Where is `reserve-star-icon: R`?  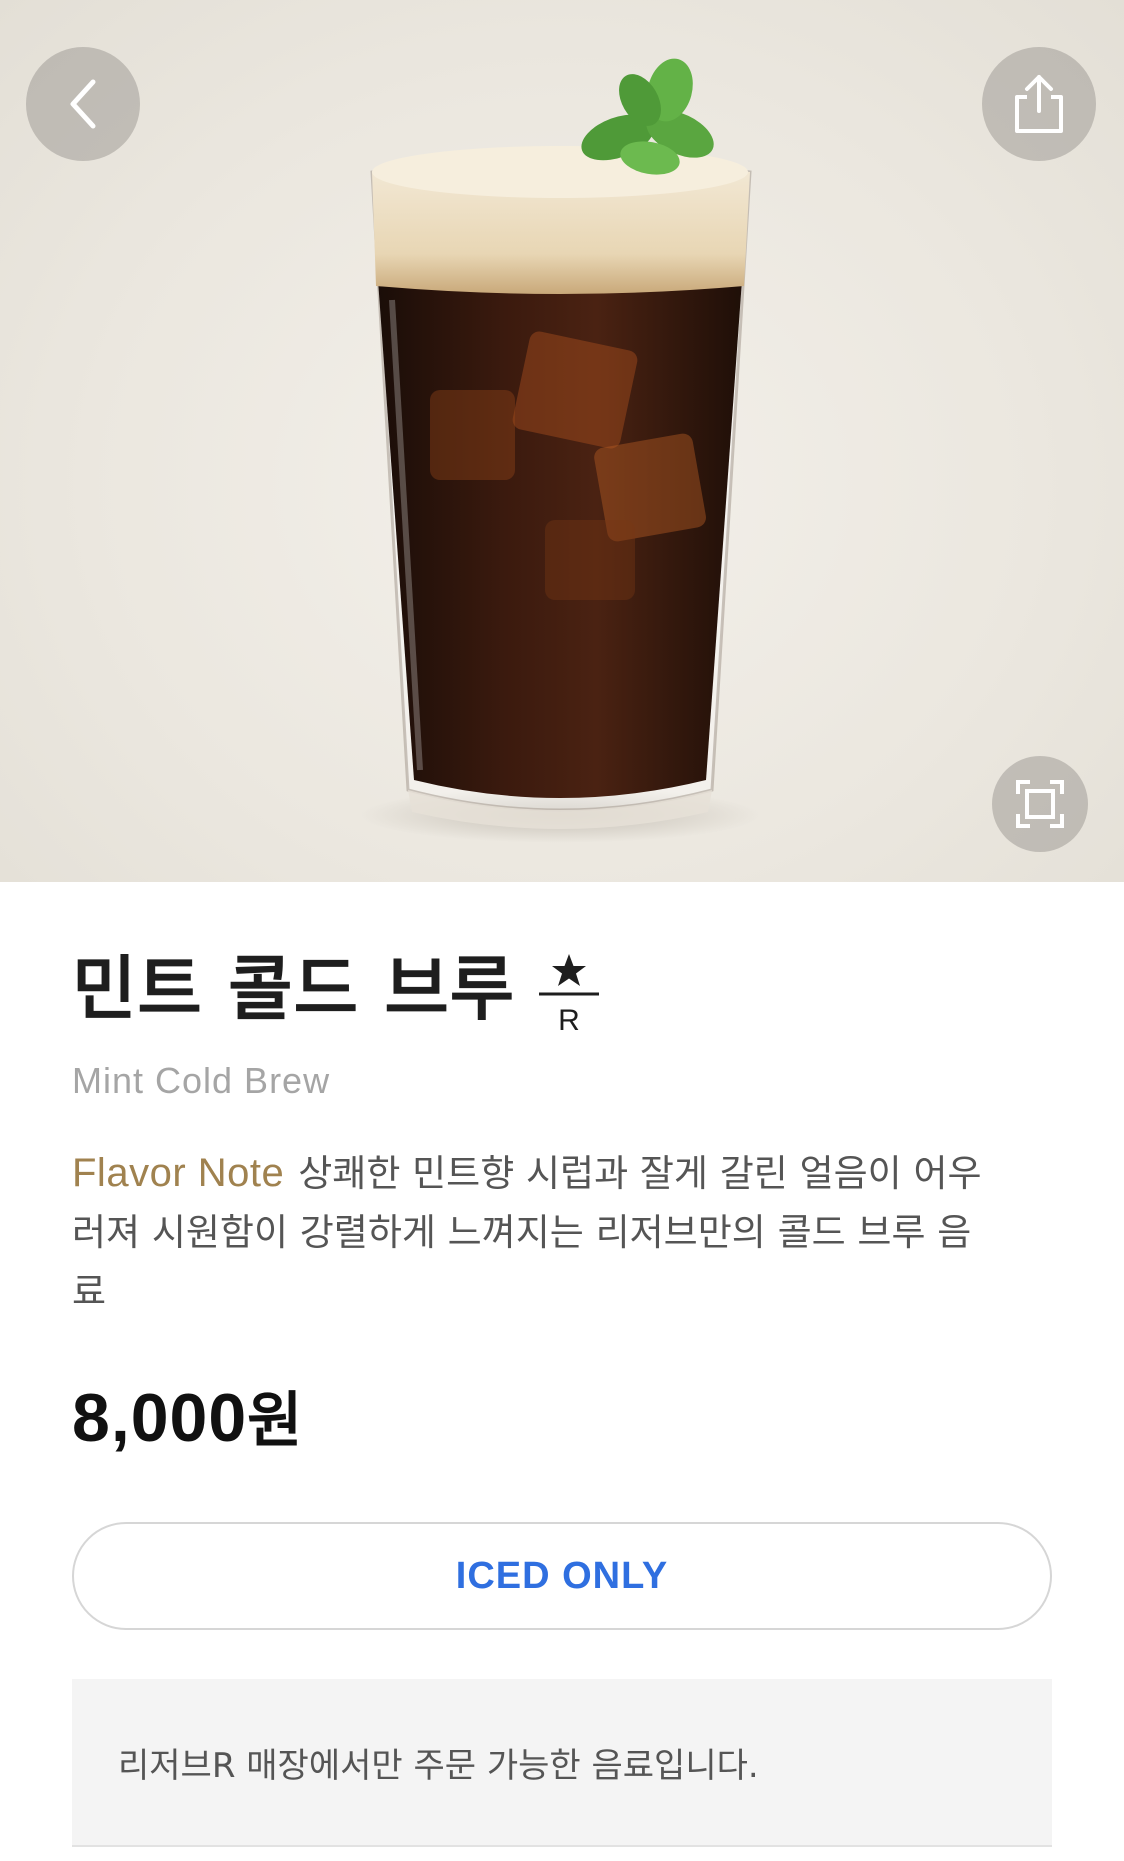
reserve-star-icon: R is located at coordinates (569, 994).